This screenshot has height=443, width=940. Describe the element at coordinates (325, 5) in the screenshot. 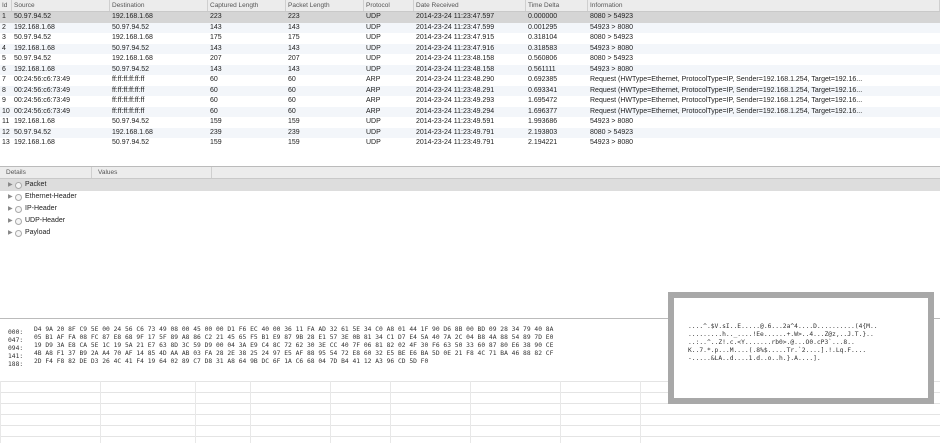

I see `col-packet-length: Packet Length` at that location.